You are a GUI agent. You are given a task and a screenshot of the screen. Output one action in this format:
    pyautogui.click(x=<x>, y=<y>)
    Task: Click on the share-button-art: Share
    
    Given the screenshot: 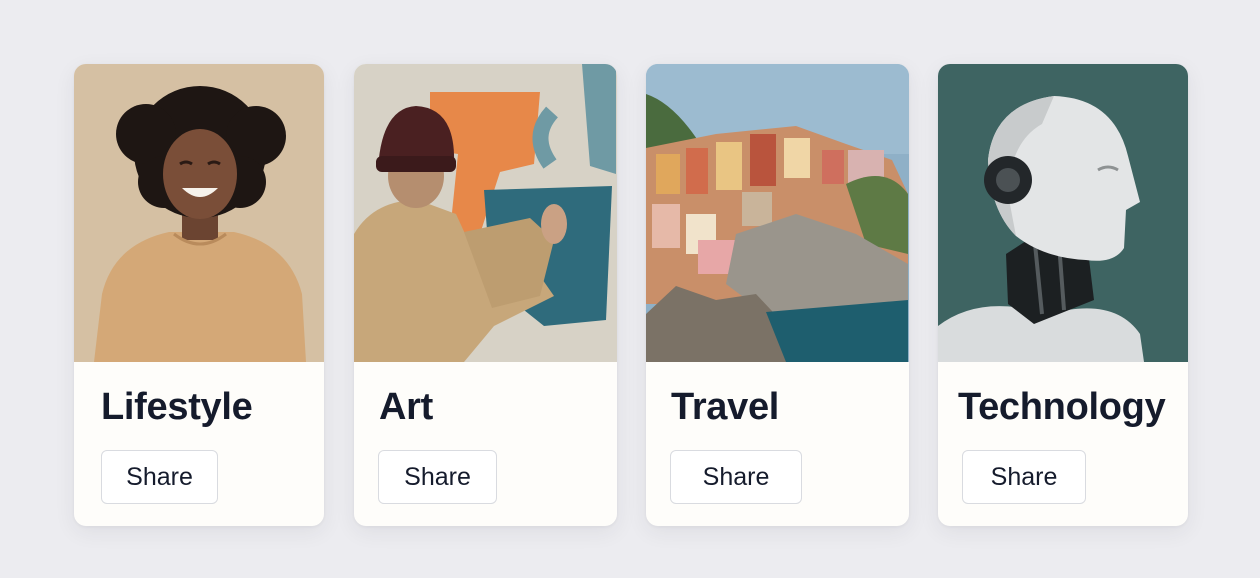 What is the action you would take?
    pyautogui.click(x=437, y=477)
    